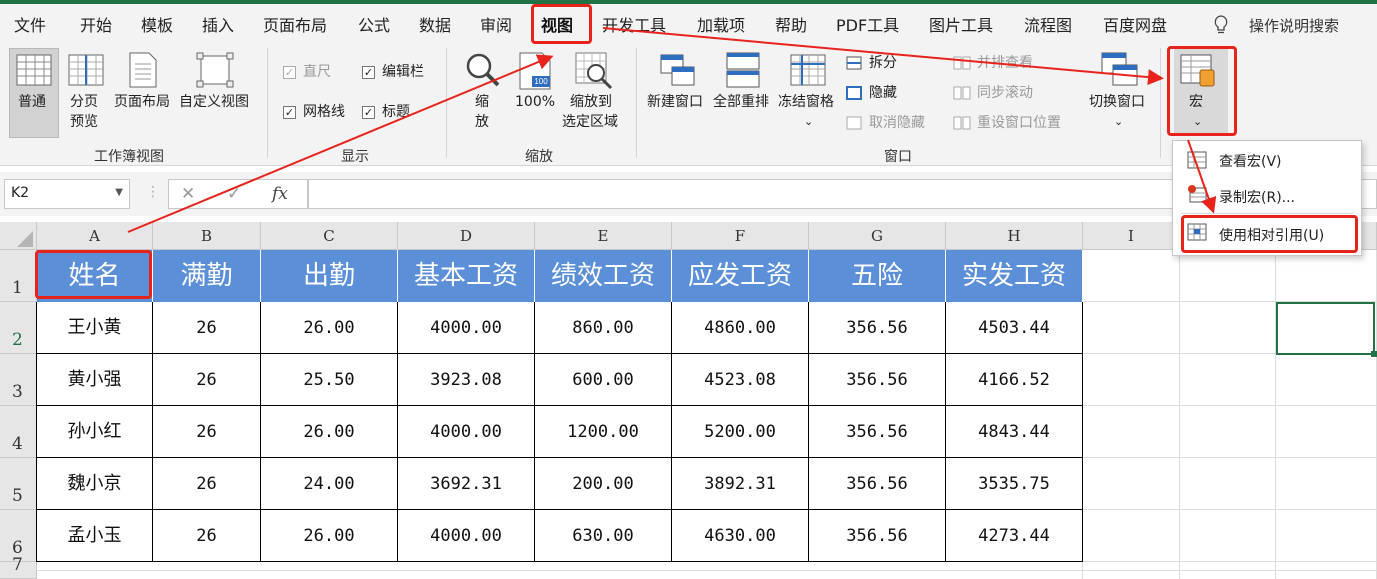 This screenshot has height=579, width=1377. Describe the element at coordinates (329, 380) in the screenshot. I see `table-cell: 25.50` at that location.